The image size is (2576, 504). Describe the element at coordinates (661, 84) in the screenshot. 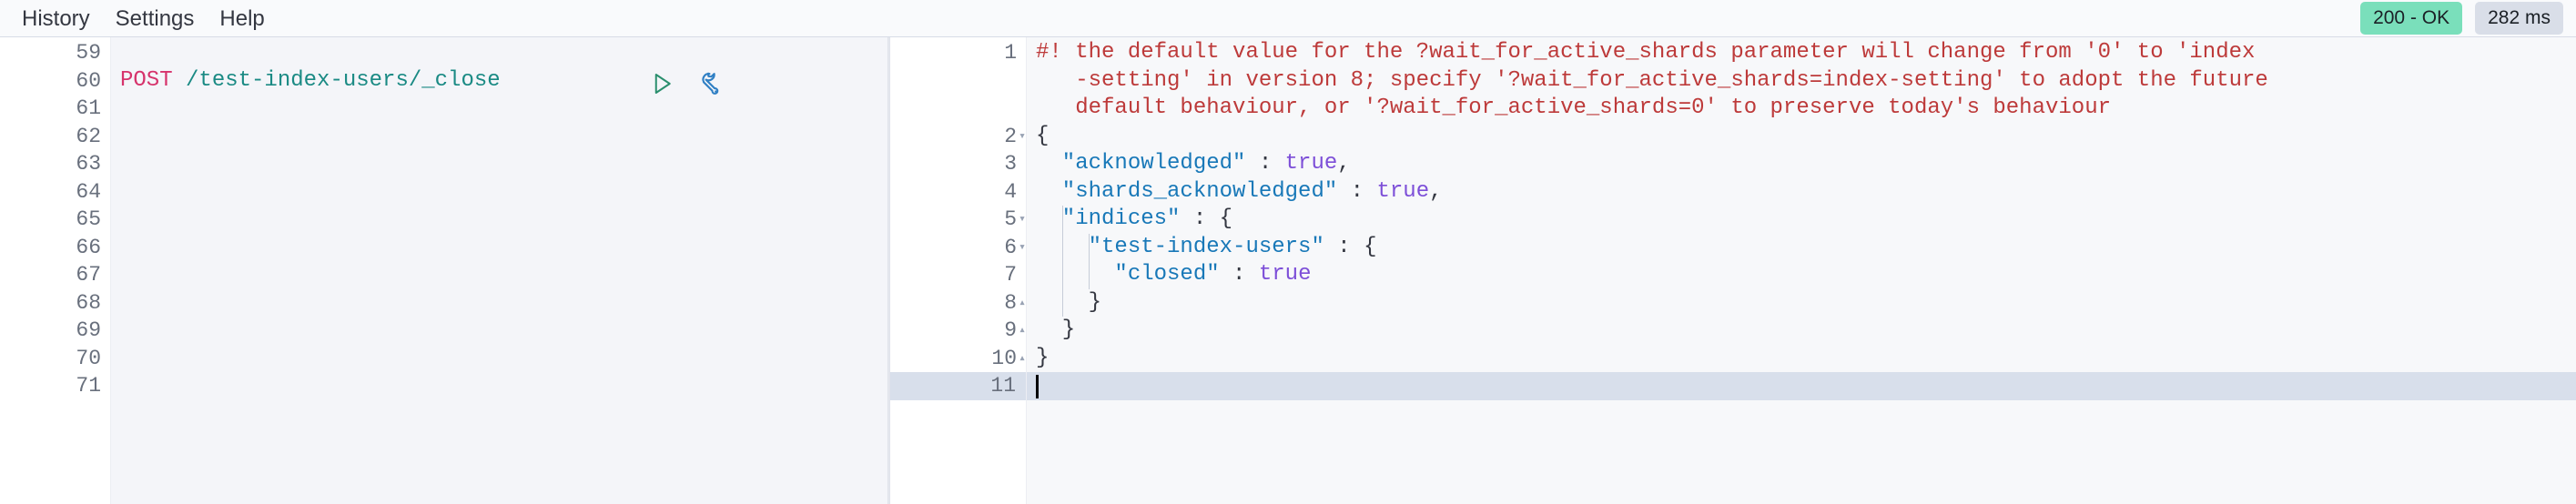

I see `play-icon` at that location.